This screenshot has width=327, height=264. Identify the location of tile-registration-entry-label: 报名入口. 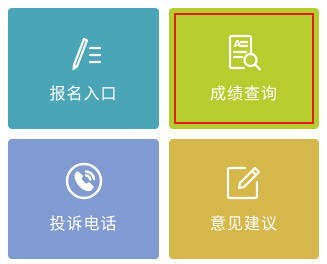
(83, 93).